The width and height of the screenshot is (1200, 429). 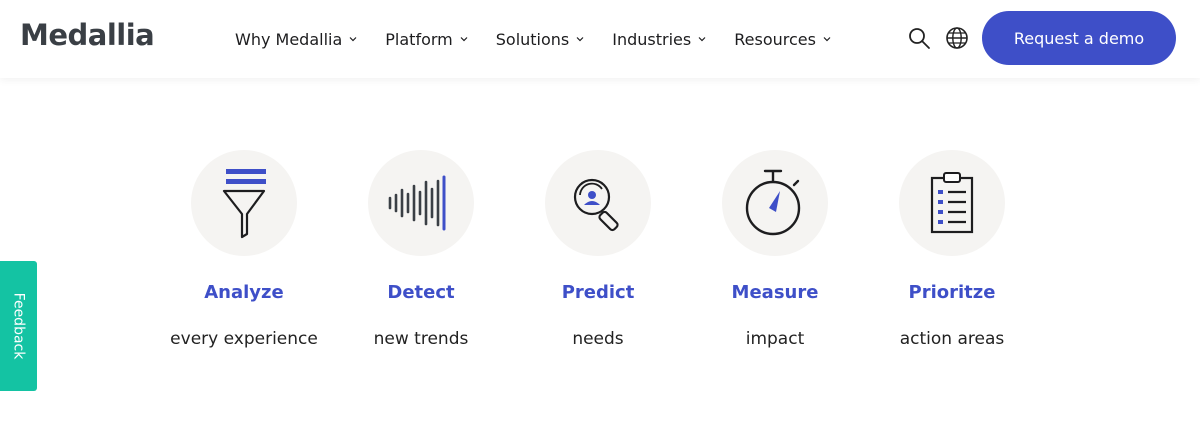 What do you see at coordinates (419, 39) in the screenshot?
I see `nav-label: Platform` at bounding box center [419, 39].